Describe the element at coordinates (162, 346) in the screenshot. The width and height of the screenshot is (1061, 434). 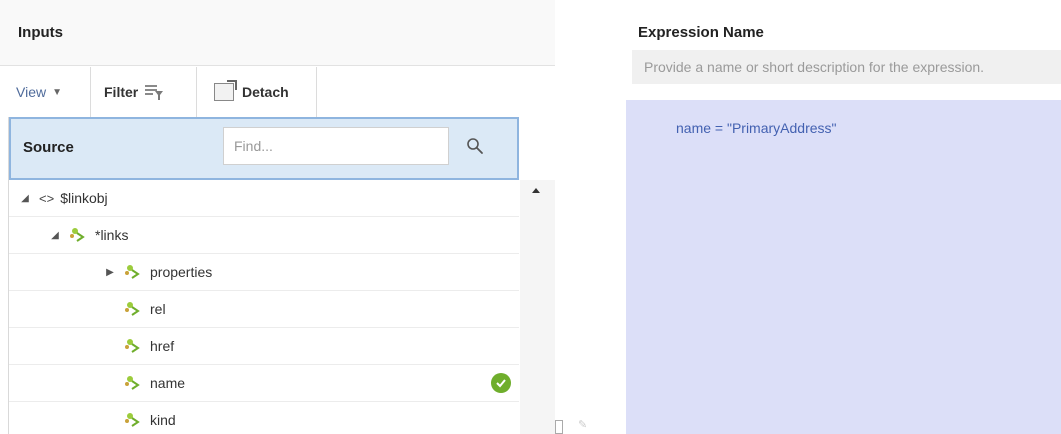
I see `tree-label: href` at that location.